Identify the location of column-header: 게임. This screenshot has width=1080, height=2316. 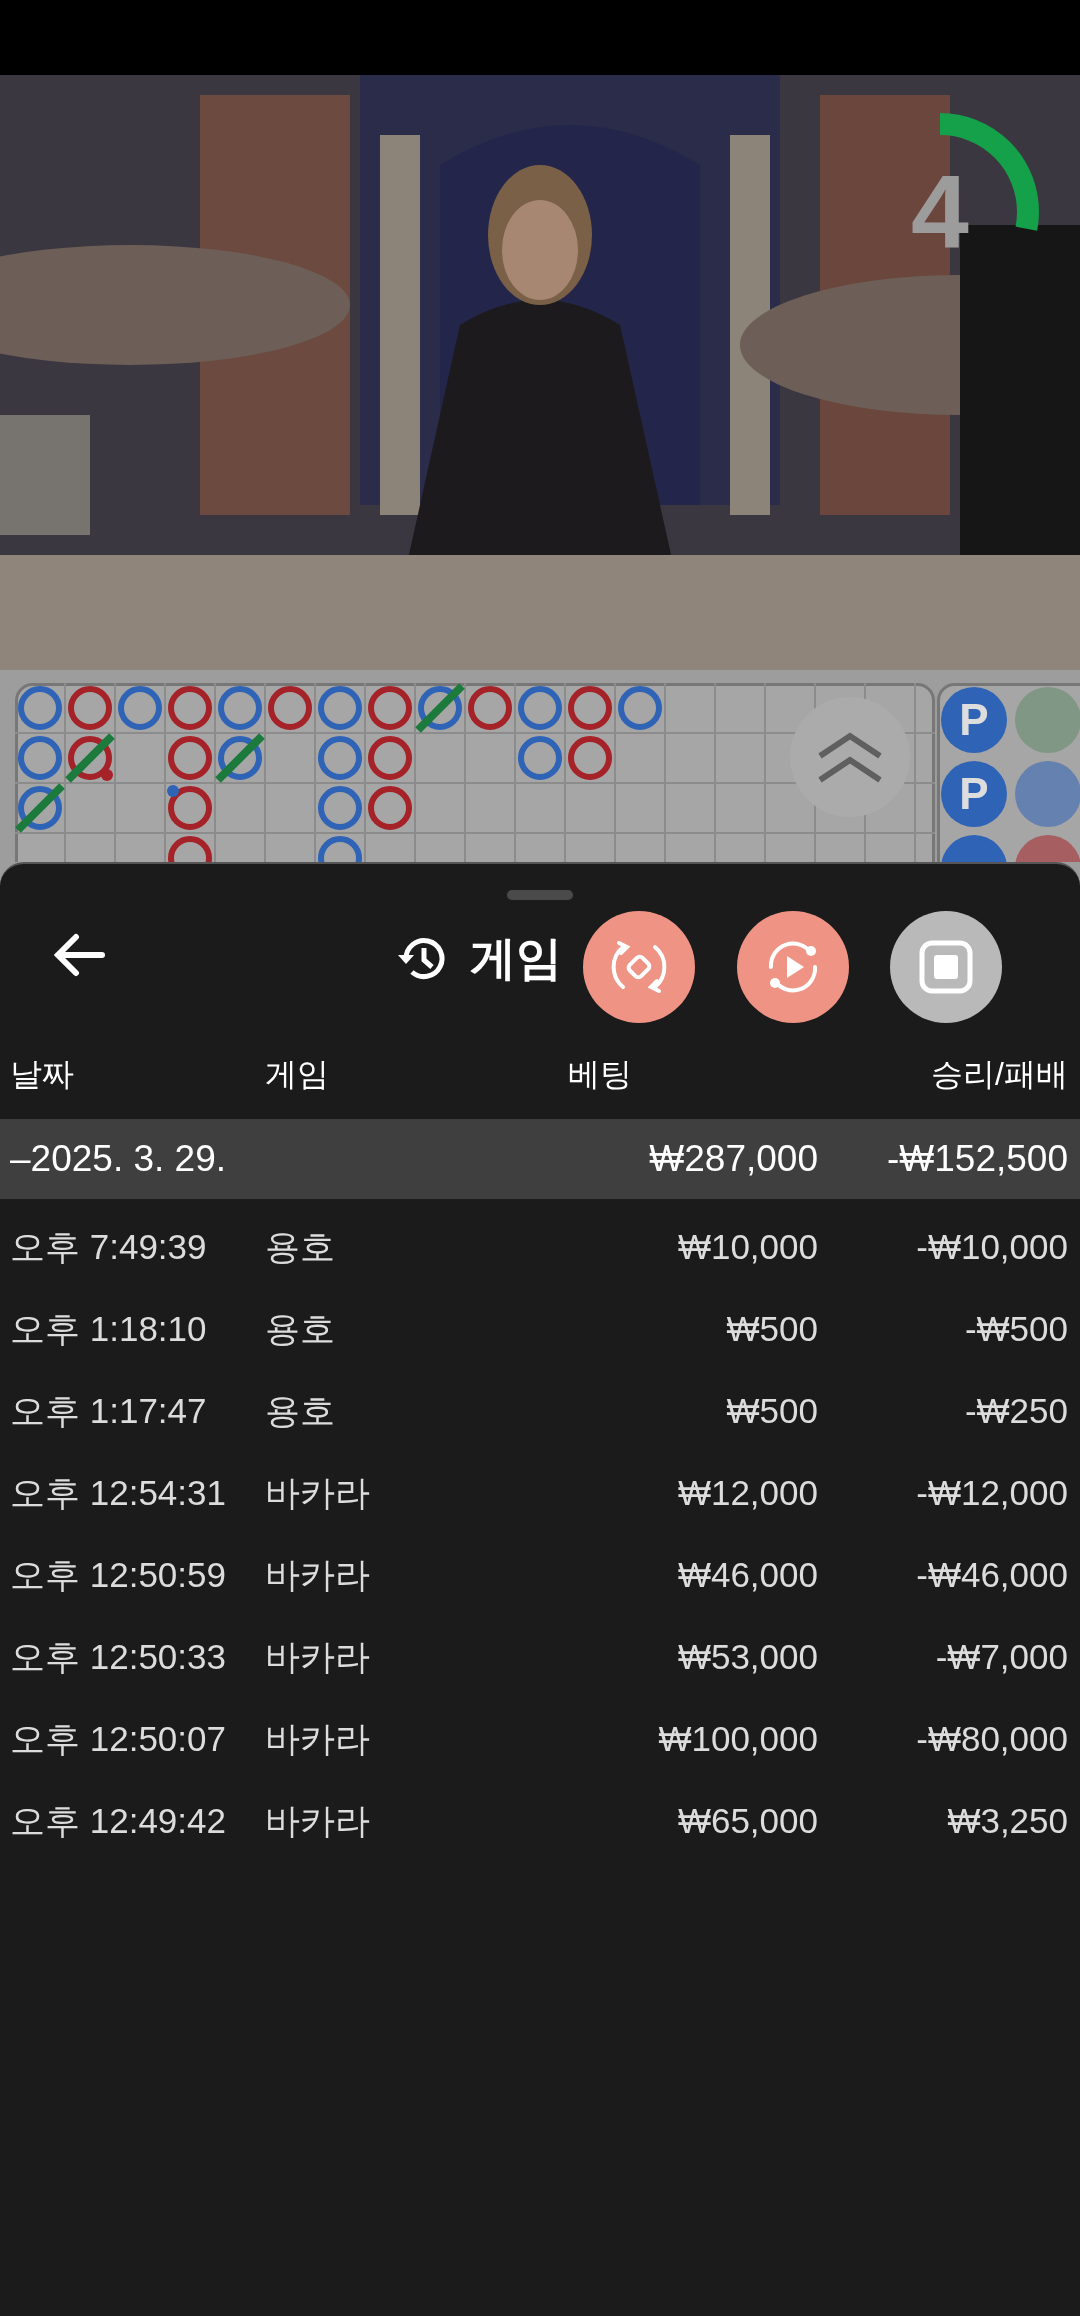
(297, 1074).